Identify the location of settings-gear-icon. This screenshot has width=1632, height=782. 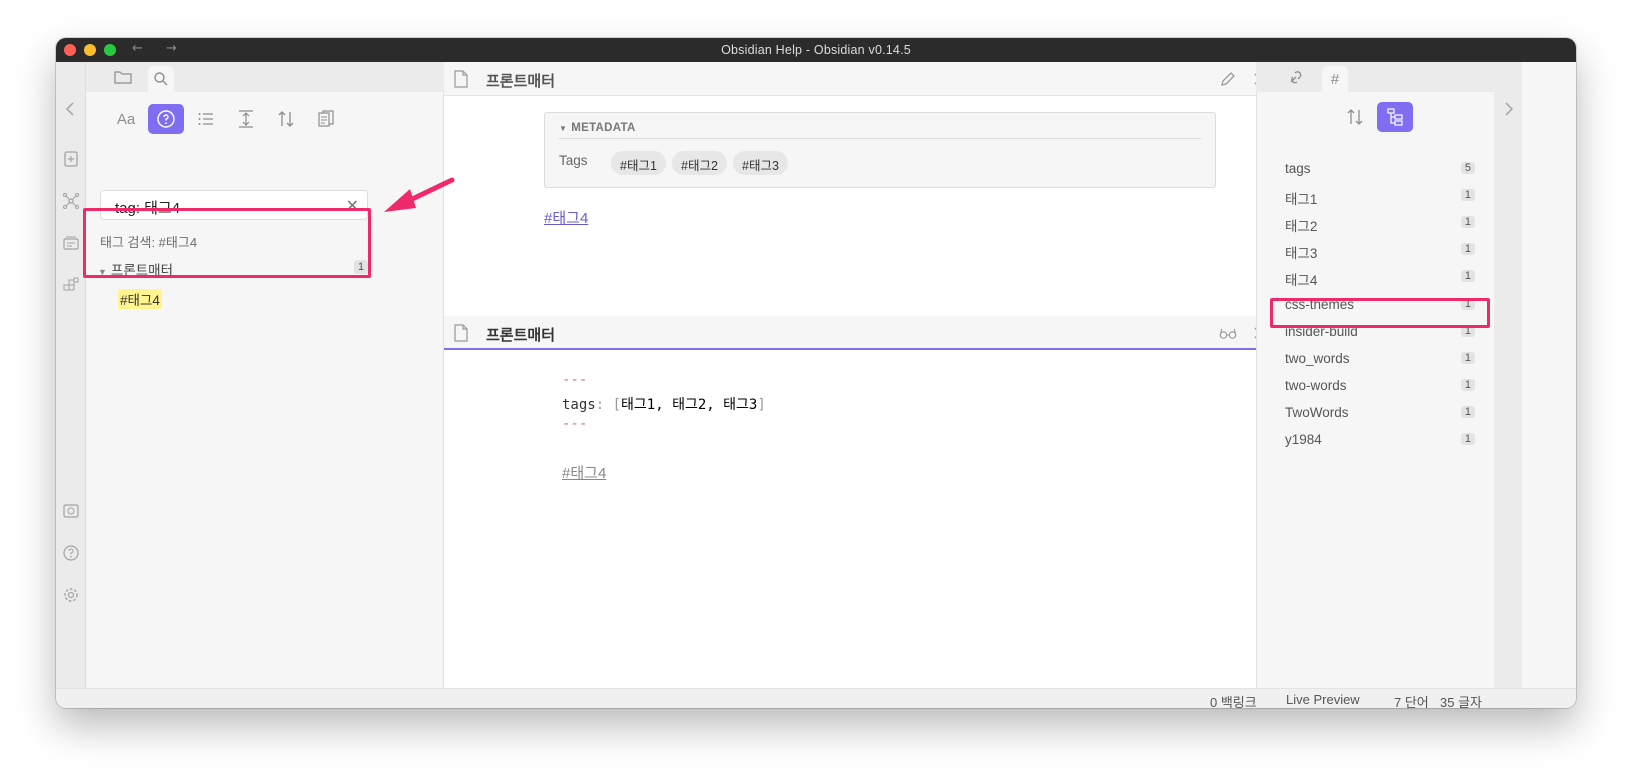
(71, 595).